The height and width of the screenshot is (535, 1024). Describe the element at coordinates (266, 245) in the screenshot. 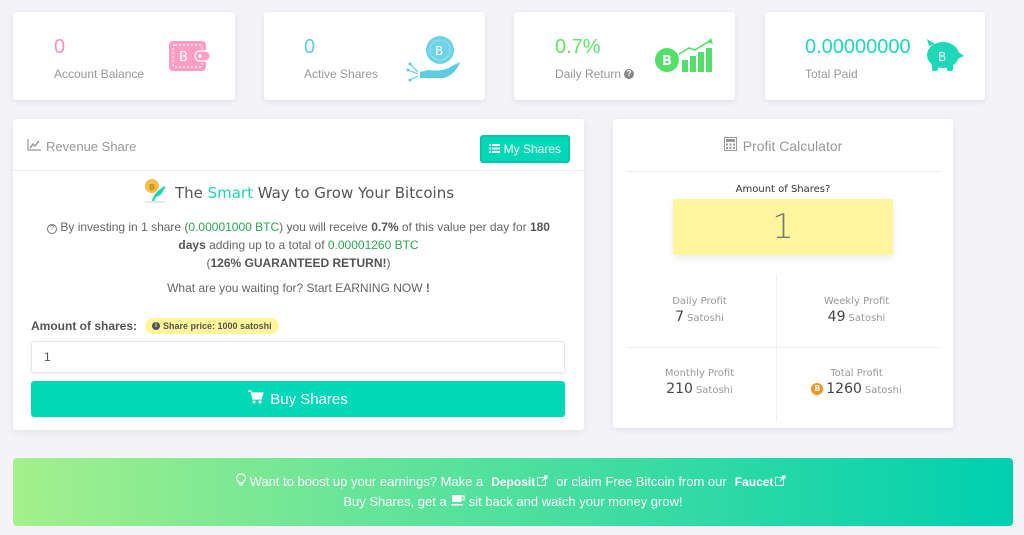

I see `desc-part: adding up to a total of` at that location.